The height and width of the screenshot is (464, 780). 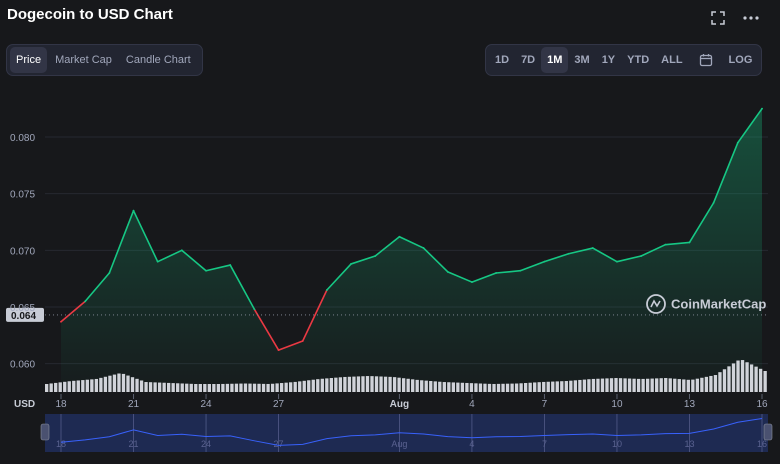 What do you see at coordinates (22, 308) in the screenshot?
I see `y-tick-label: 0.065` at bounding box center [22, 308].